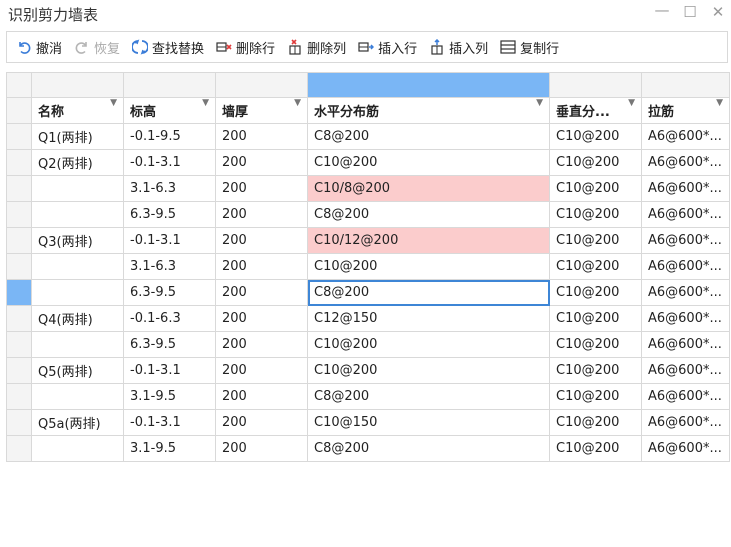  I want to click on insert-col-button: 插入列, so click(458, 47).